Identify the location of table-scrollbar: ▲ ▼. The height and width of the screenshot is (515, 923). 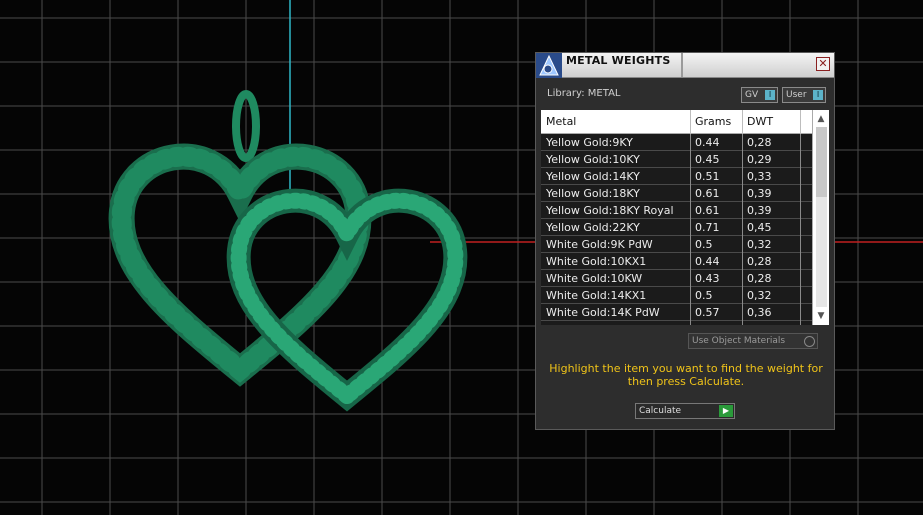
(820, 217).